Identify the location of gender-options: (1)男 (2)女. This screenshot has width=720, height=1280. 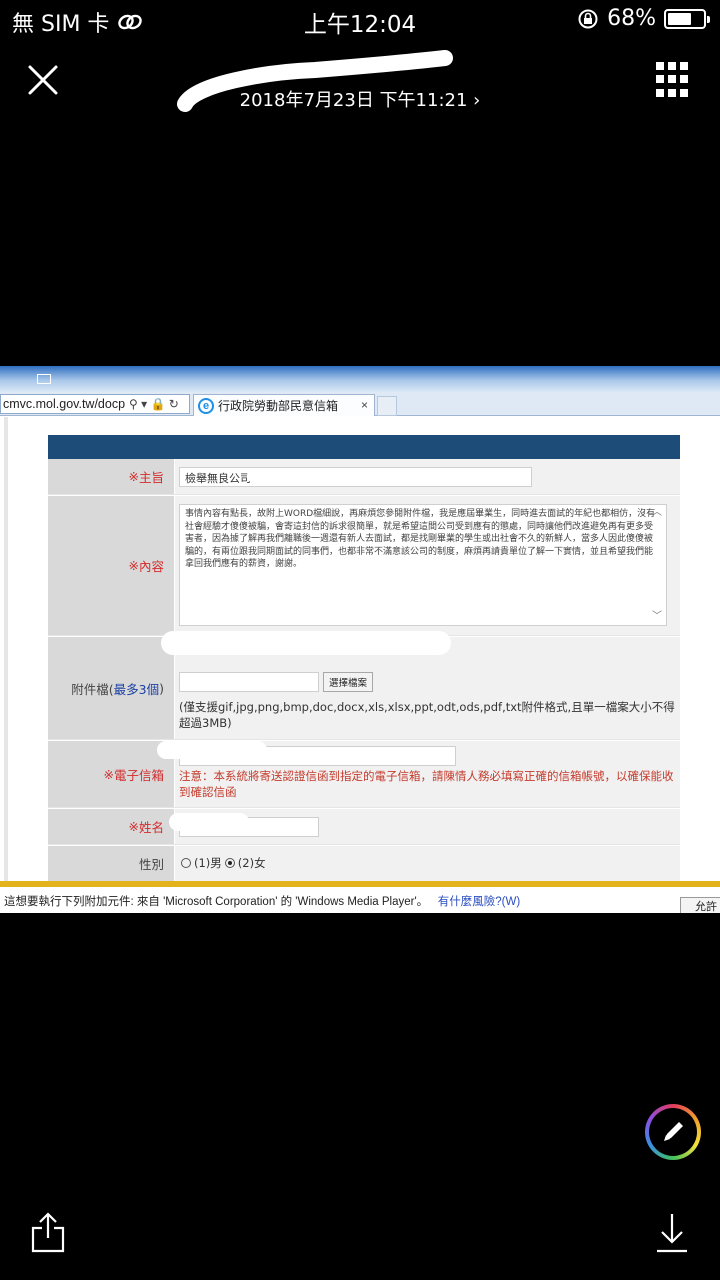
(223, 863).